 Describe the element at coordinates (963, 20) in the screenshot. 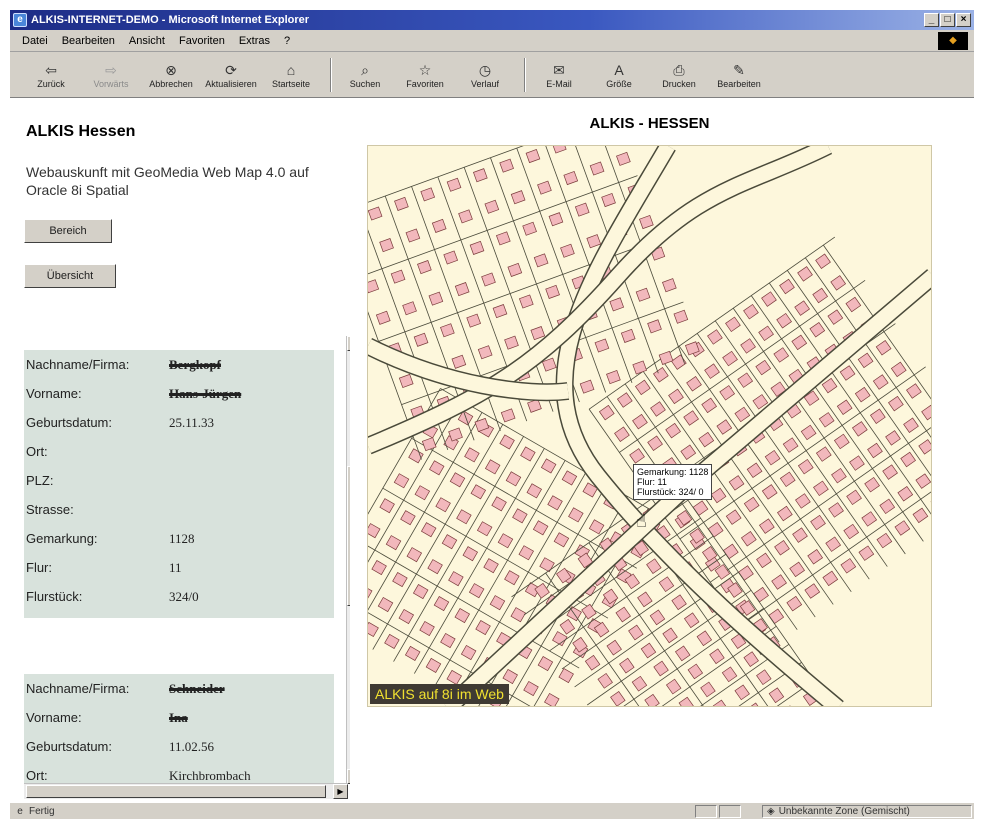

I see `close-button: ×` at that location.